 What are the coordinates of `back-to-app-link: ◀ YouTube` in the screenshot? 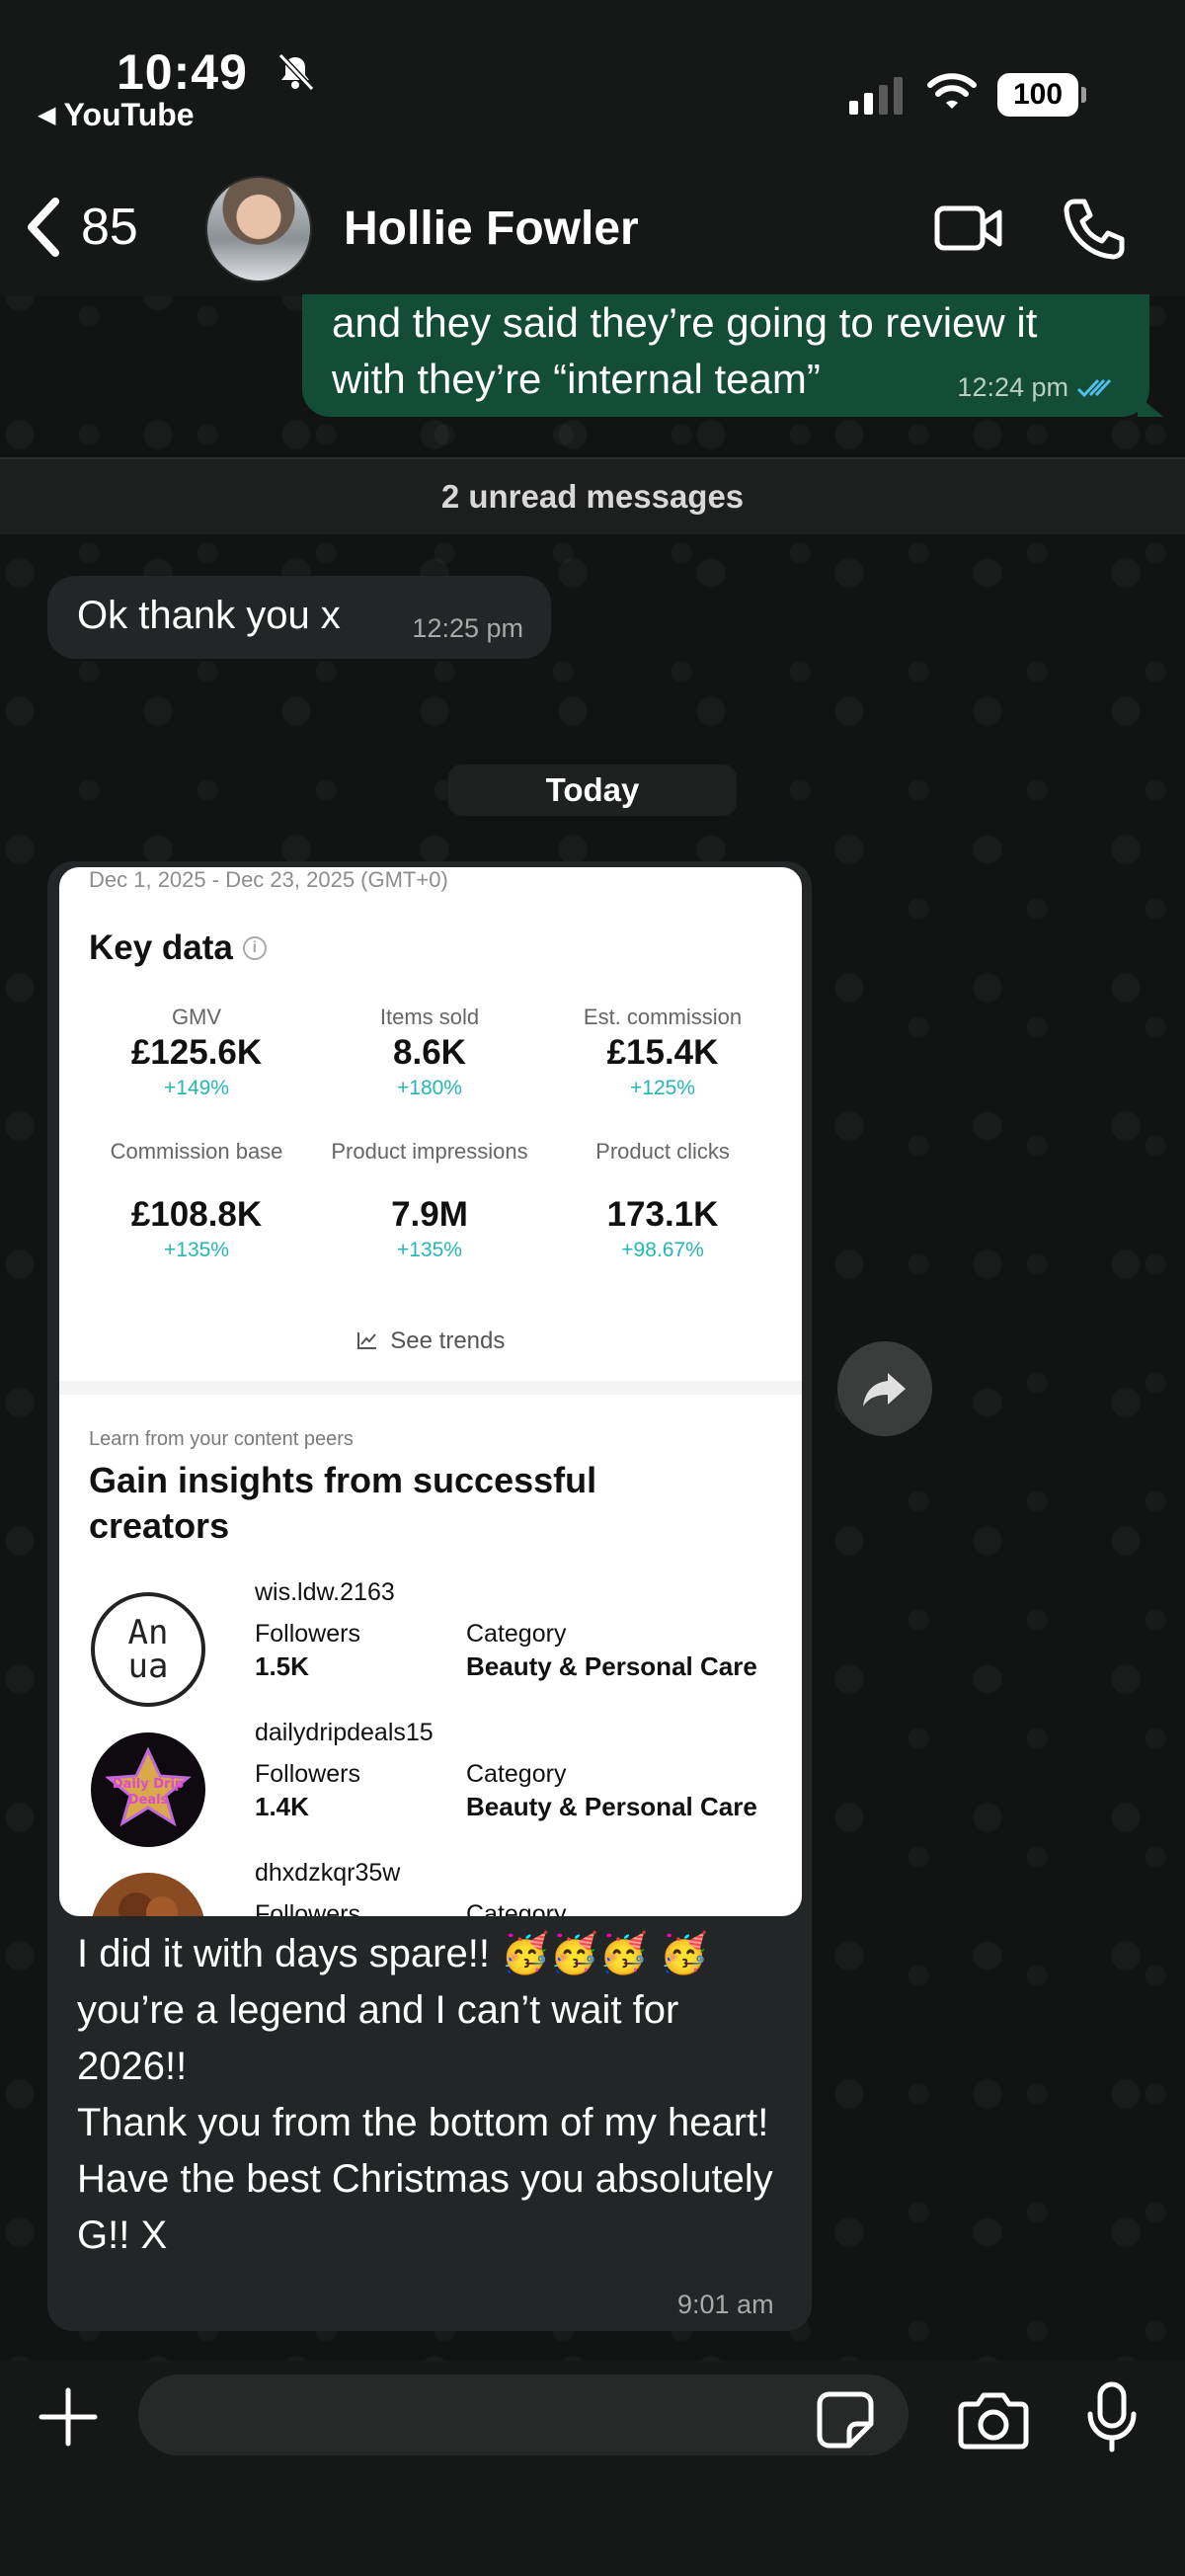 It's located at (117, 115).